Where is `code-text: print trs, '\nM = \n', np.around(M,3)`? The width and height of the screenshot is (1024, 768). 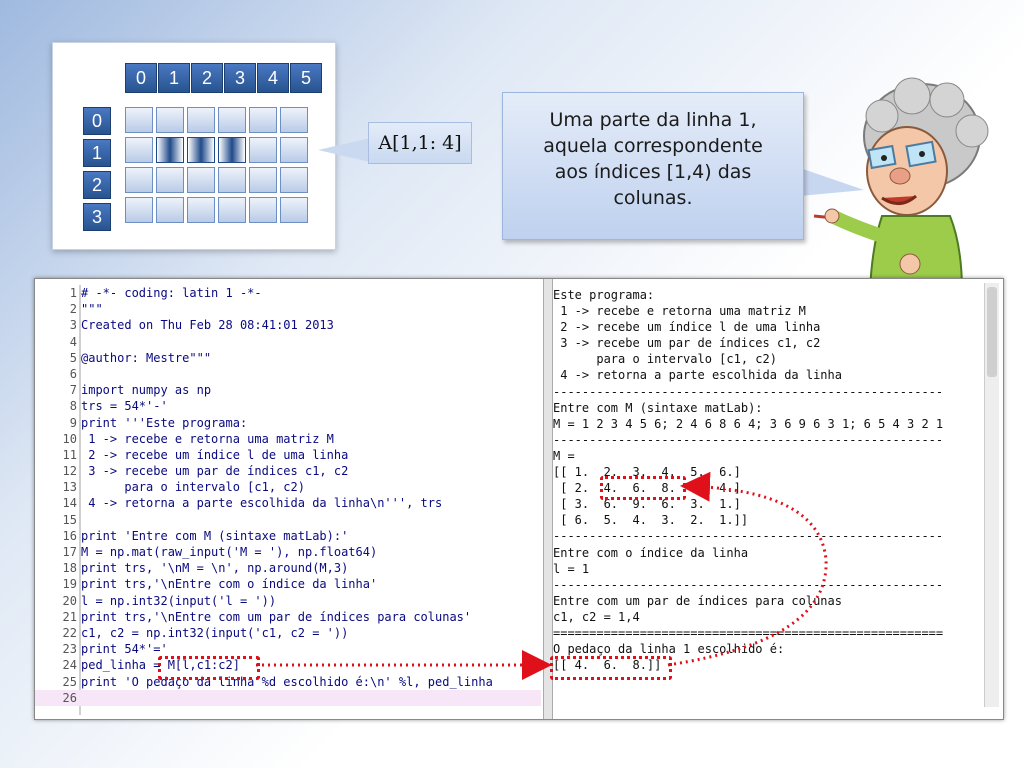
code-text: print trs, '\nM = \n', np.around(M,3) is located at coordinates (215, 568).